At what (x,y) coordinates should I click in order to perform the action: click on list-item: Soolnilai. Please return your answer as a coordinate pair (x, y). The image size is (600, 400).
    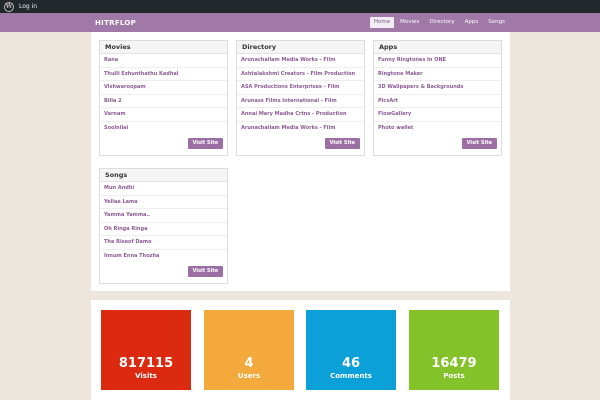
    Looking at the image, I should click on (163, 129).